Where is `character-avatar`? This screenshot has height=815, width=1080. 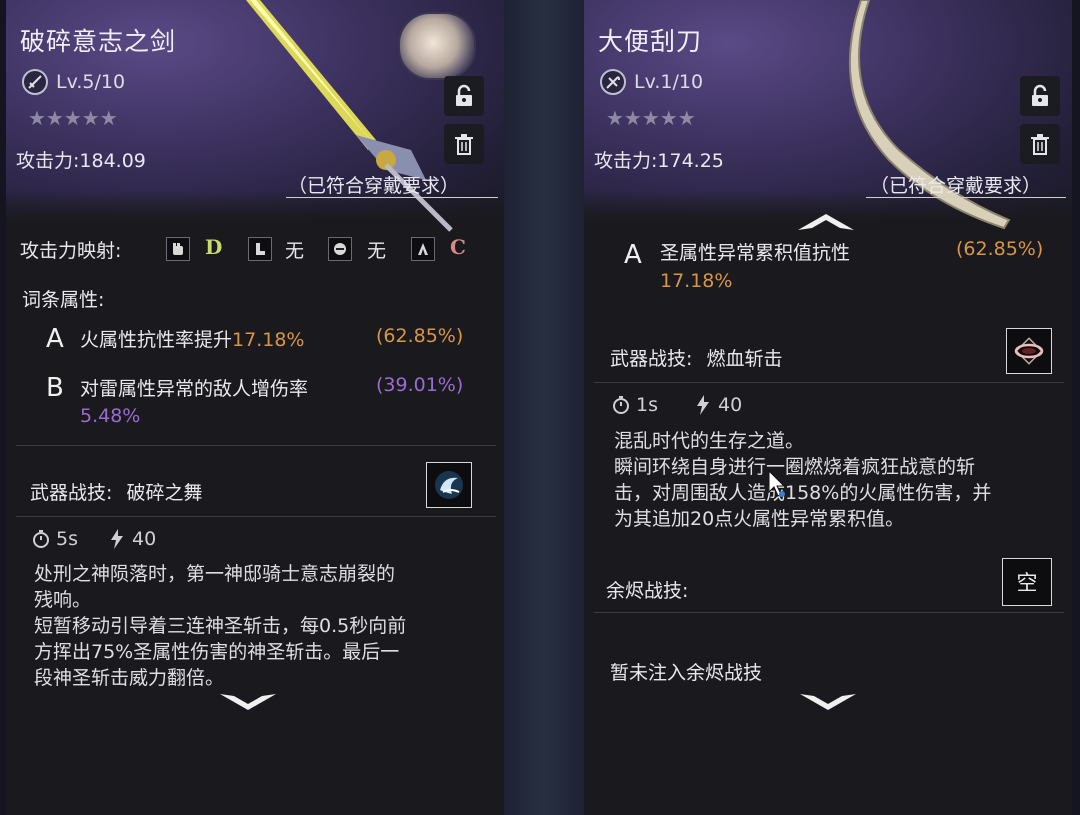
character-avatar is located at coordinates (437, 46).